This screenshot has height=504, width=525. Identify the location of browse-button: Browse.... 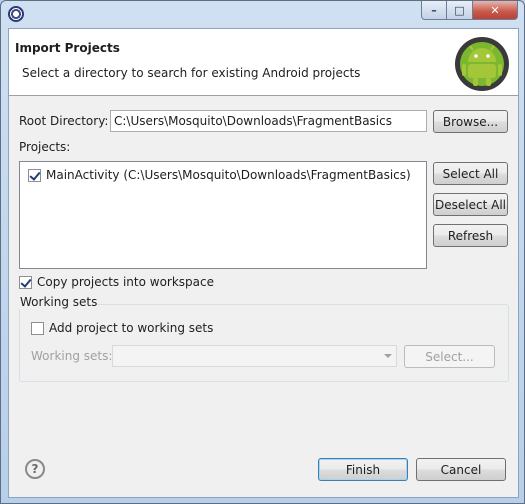
(470, 121).